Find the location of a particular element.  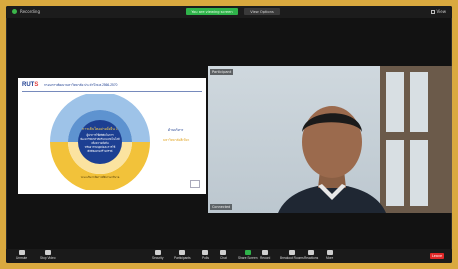

center-line-3: เพื่อความยั่งยืน is located at coordinates (99, 143).